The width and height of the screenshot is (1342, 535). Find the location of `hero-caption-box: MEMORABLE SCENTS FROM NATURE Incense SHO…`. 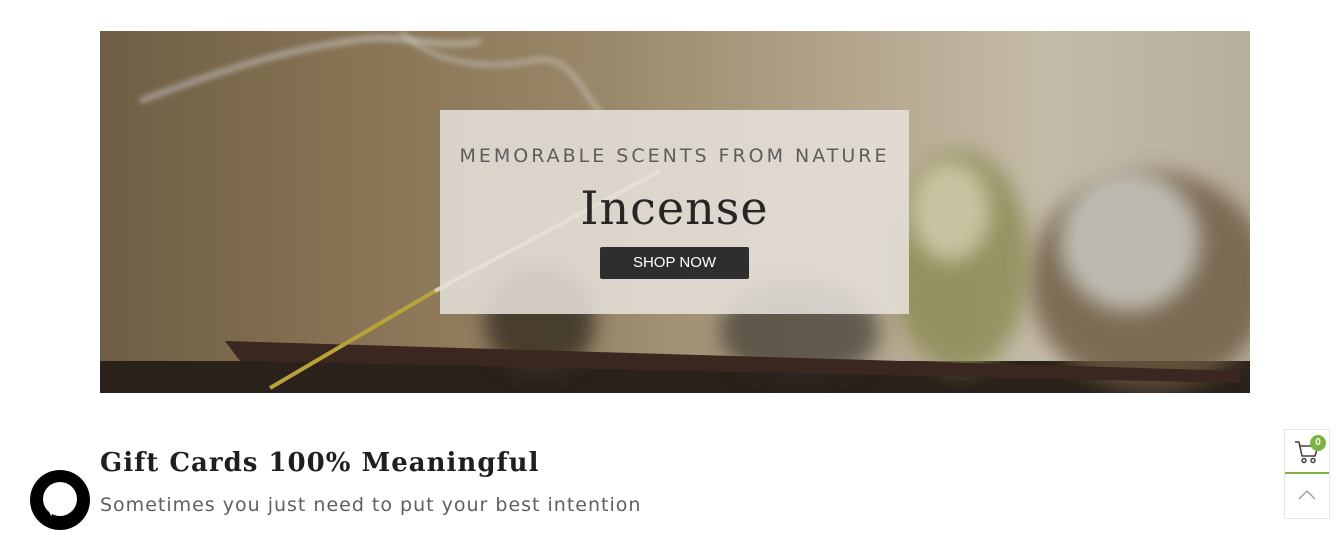

hero-caption-box: MEMORABLE SCENTS FROM NATURE Incense SHO… is located at coordinates (674, 212).